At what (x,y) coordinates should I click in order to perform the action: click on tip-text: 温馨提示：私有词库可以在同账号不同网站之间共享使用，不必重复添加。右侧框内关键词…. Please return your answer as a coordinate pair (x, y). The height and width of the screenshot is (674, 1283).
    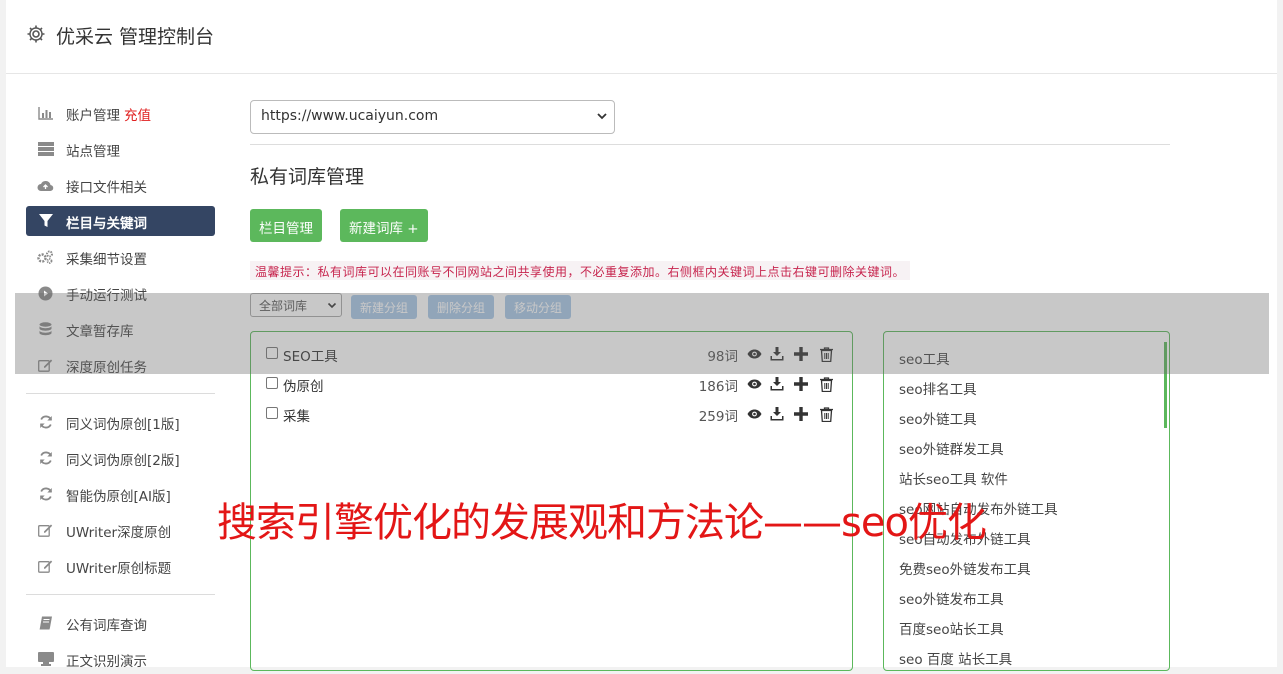
    Looking at the image, I should click on (580, 270).